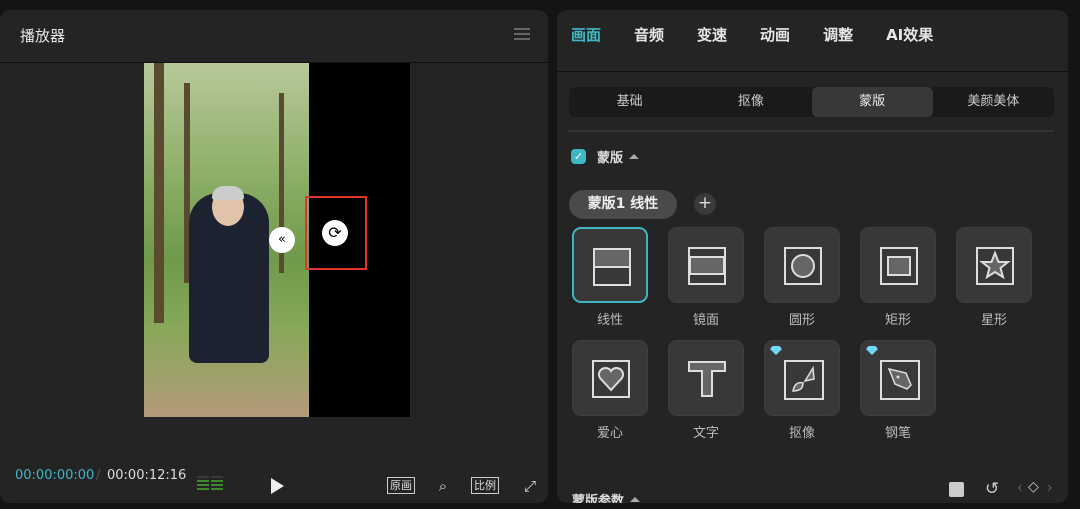  Describe the element at coordinates (609, 320) in the screenshot. I see `mask-shape-label: 线性` at that location.